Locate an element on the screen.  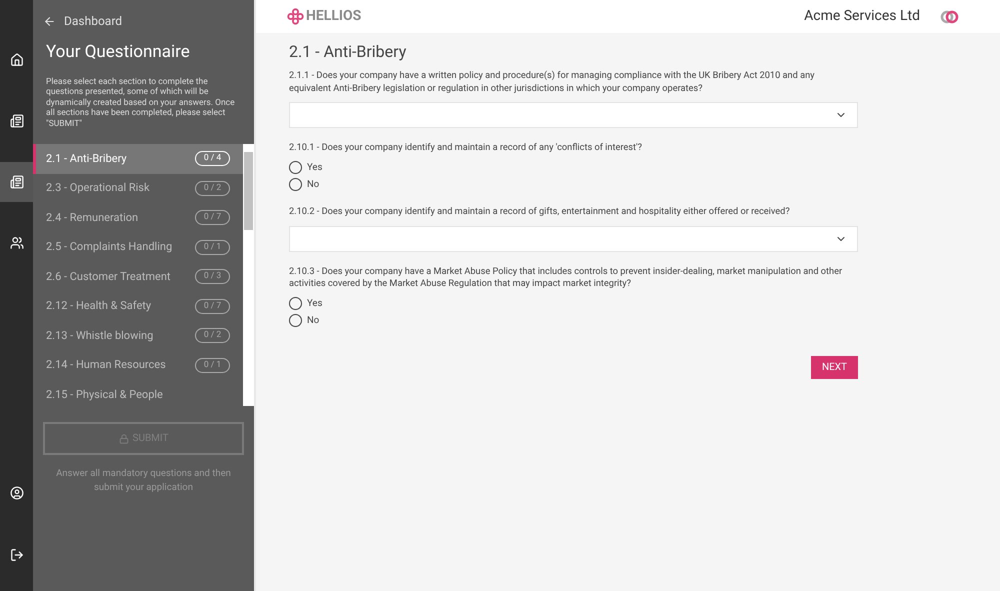
intro-text: Please select each section to complete the questions presented, some of which will be dynamically created based on your answers. Once all sections have been completed, please select "SUBMIT" is located at coordinates (140, 102).